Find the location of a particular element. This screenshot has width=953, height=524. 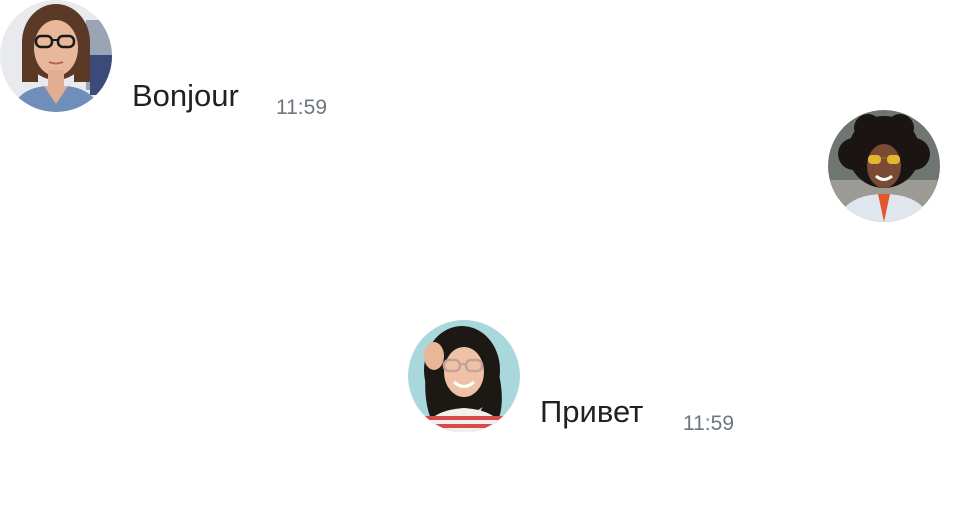

message-text: Привет is located at coordinates (592, 411).